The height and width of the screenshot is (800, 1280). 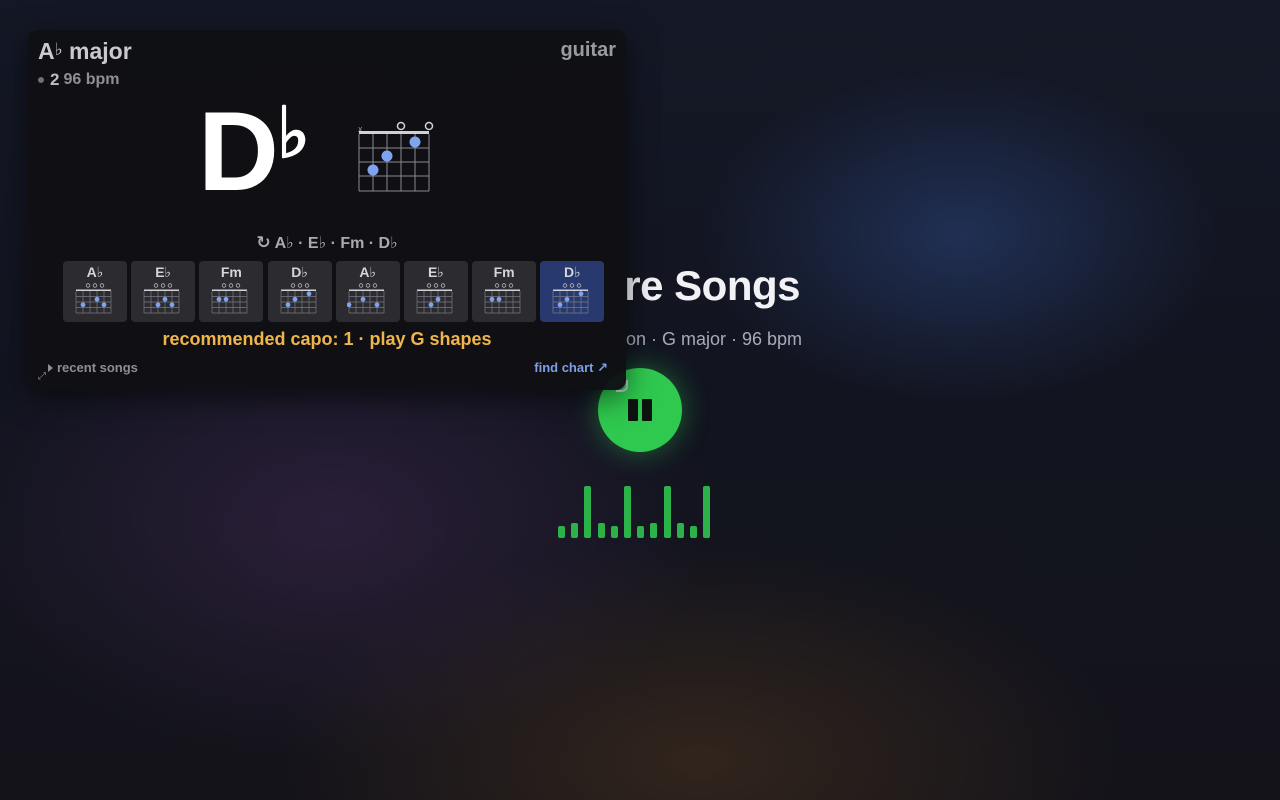 I want to click on chord-chip-8: D♭, so click(x=572, y=291).